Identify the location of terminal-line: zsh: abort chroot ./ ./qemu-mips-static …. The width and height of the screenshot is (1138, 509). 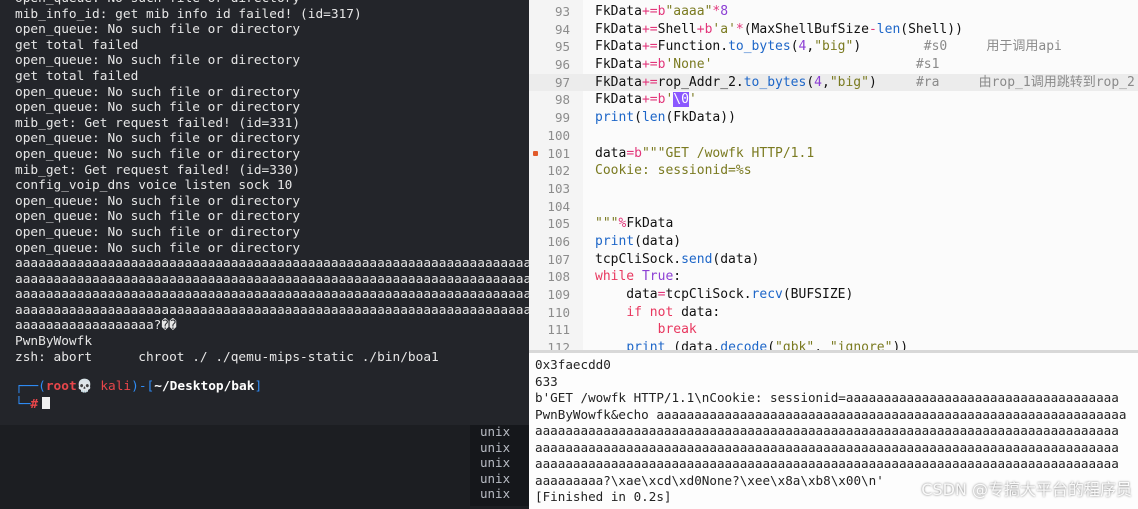
(227, 357).